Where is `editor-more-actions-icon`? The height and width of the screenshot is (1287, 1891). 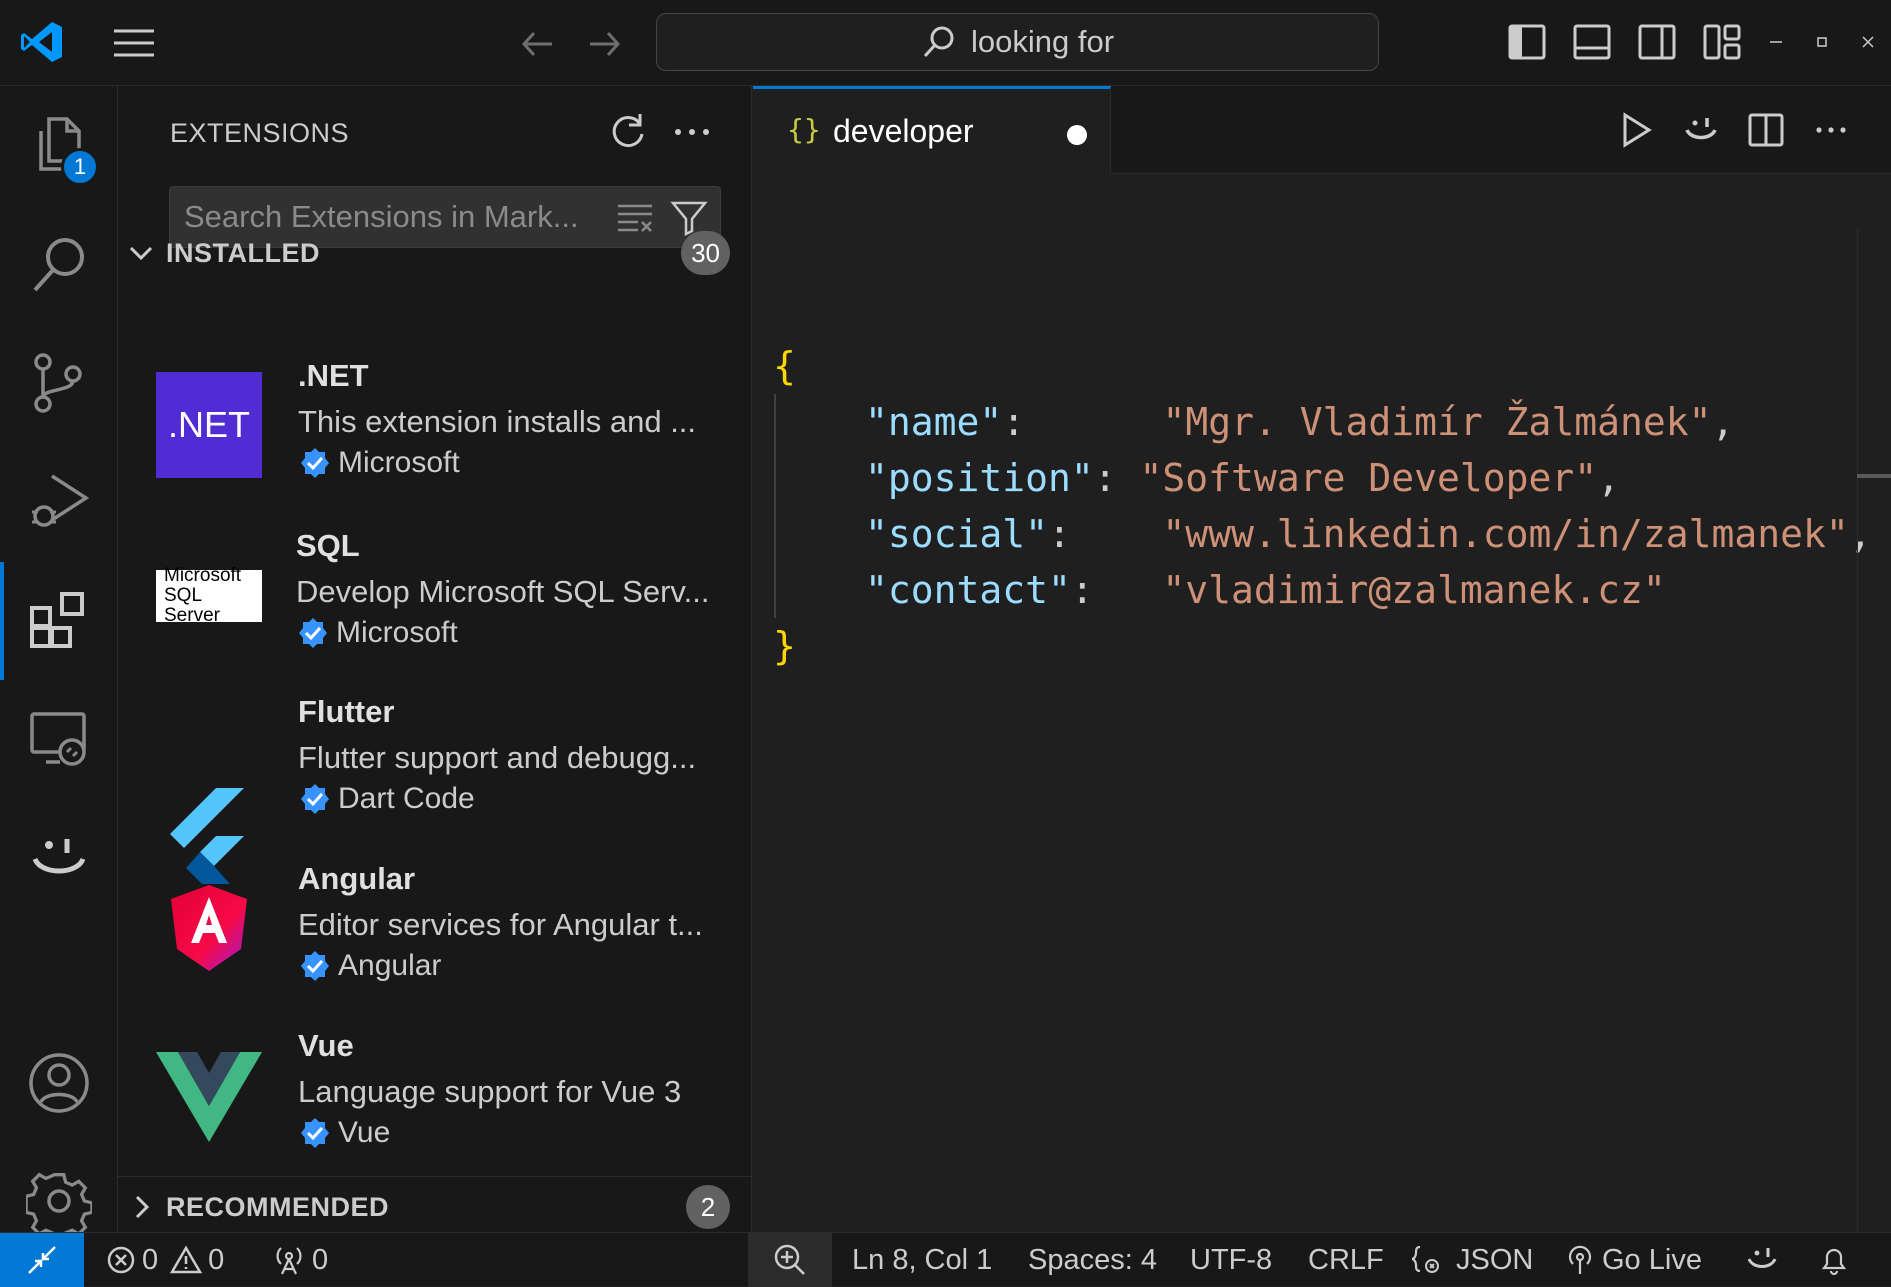 editor-more-actions-icon is located at coordinates (1831, 130).